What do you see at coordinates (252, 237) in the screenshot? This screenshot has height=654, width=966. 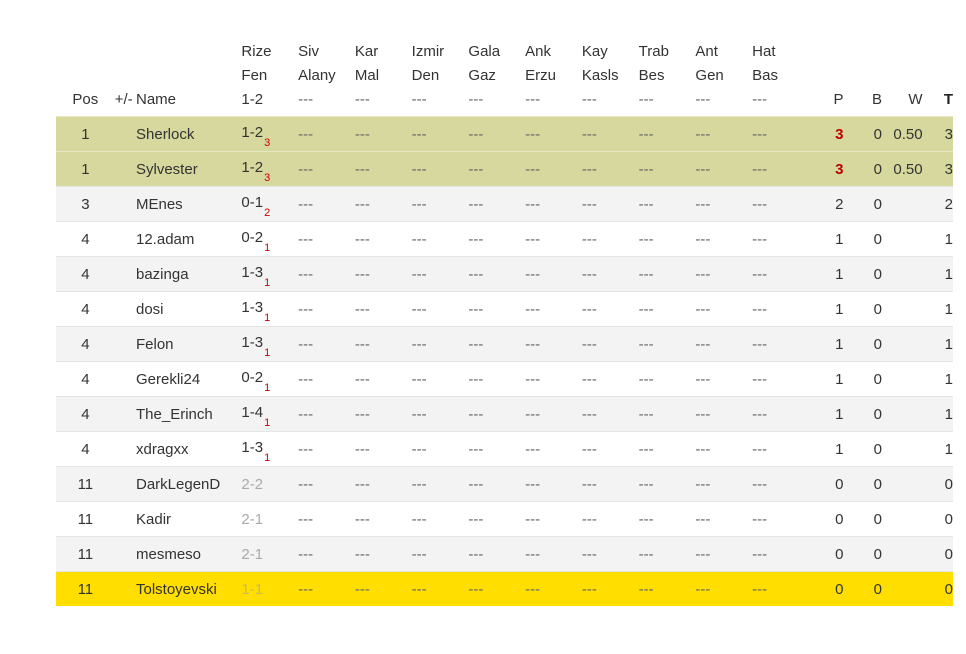 I see `pick-score: 0-2` at bounding box center [252, 237].